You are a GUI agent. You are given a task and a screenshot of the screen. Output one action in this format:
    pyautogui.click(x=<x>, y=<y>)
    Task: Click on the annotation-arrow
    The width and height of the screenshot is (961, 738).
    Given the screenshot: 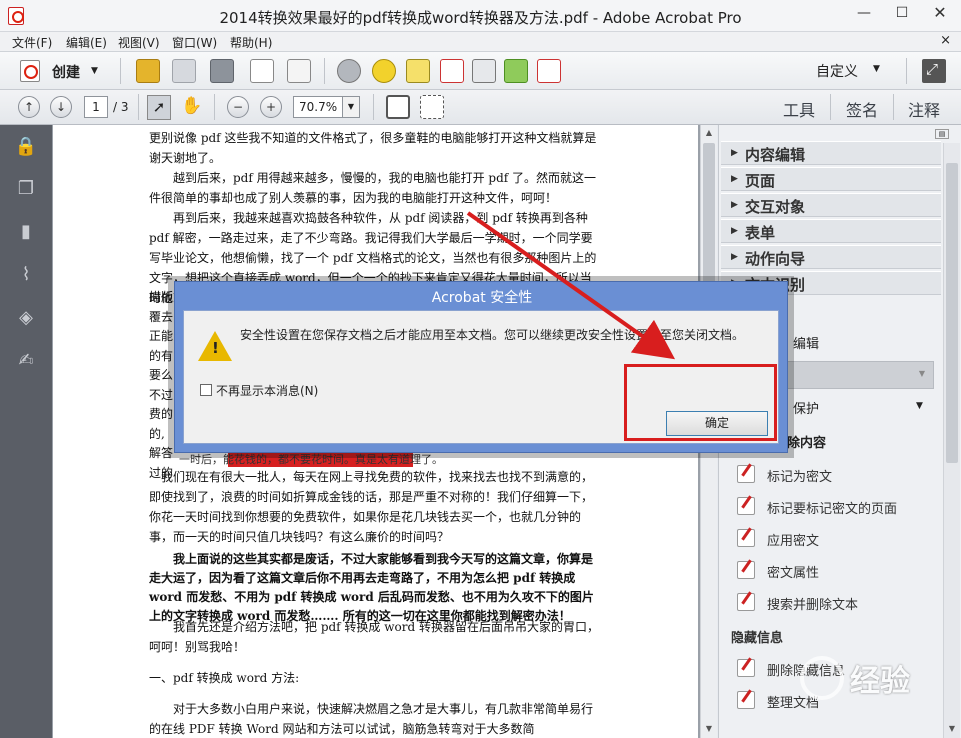 What is the action you would take?
    pyautogui.click(x=571, y=285)
    